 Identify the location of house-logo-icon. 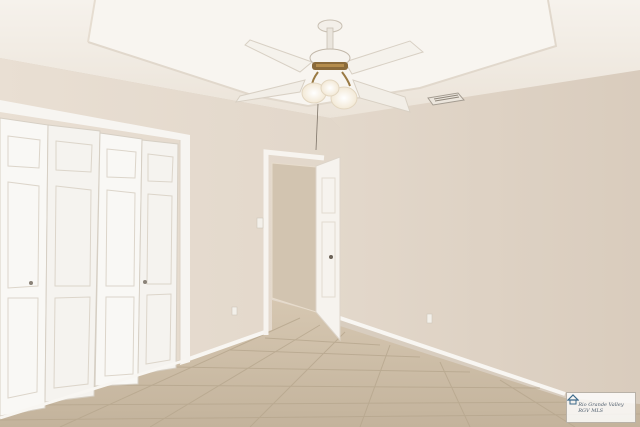
(573, 399).